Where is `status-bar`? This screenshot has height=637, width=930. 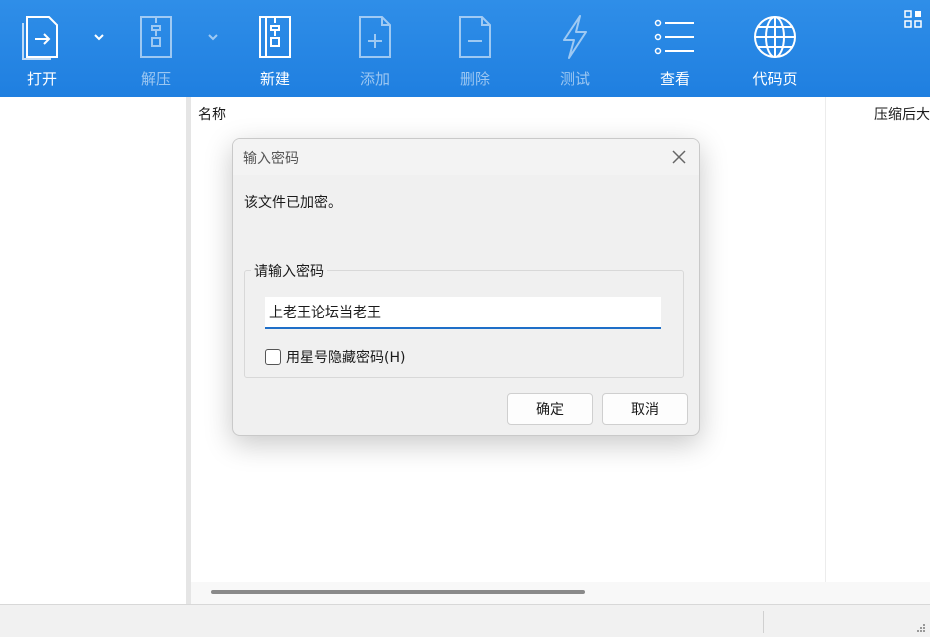
status-bar is located at coordinates (465, 620).